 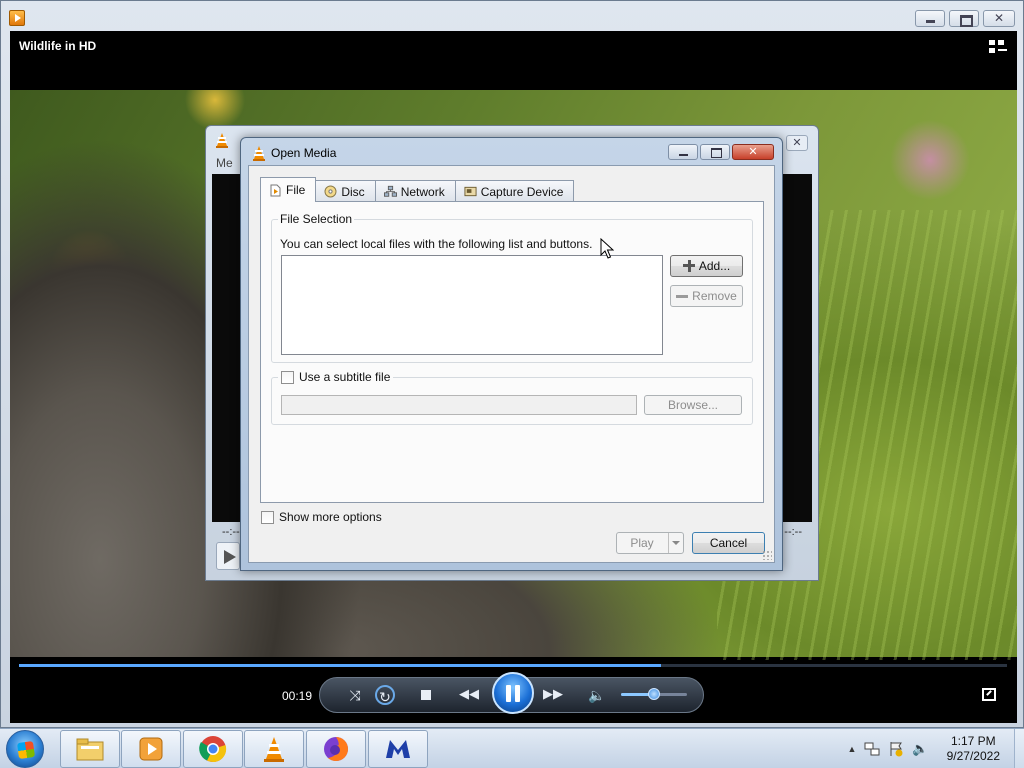 I want to click on play-dropdown-arrow-icon, so click(x=675, y=543).